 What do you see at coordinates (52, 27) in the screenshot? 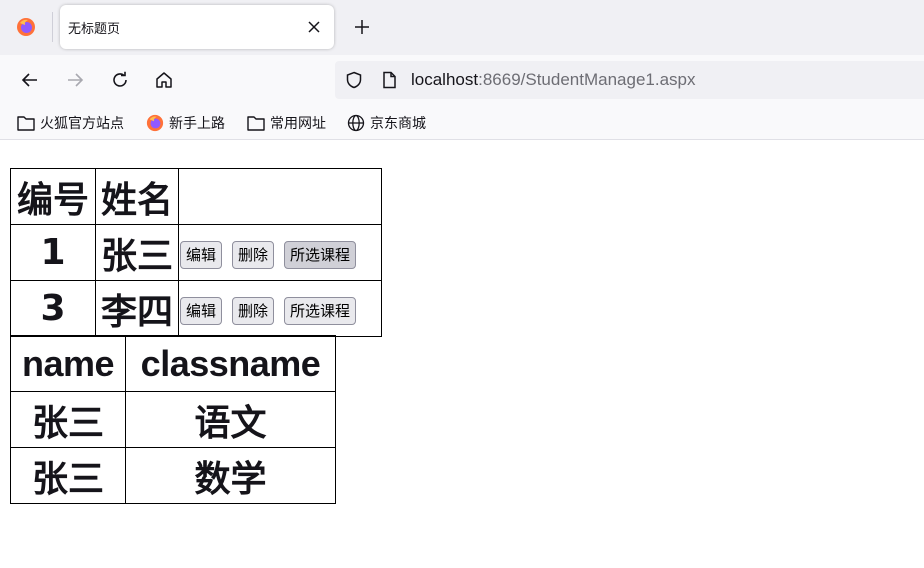
I see `tab-separator` at bounding box center [52, 27].